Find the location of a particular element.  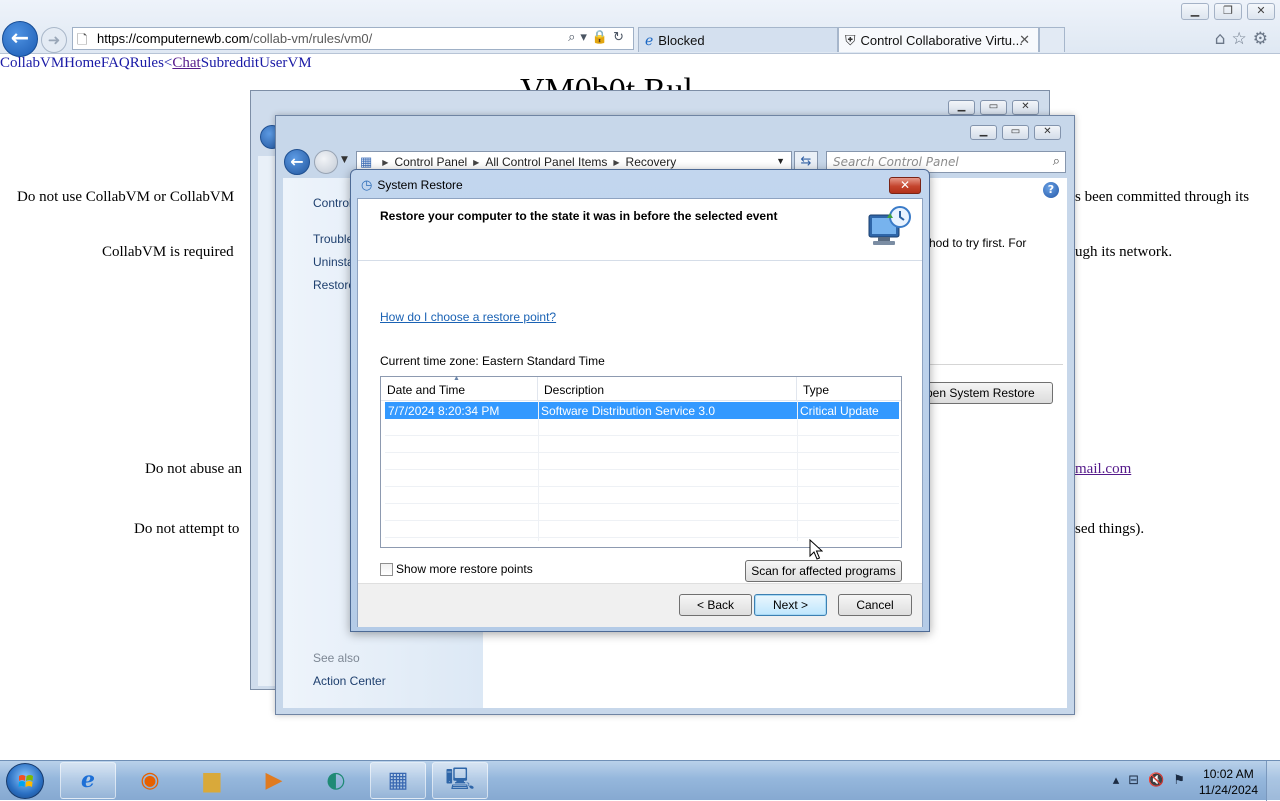

clock-time: 10:02 AM is located at coordinates (1228, 774).